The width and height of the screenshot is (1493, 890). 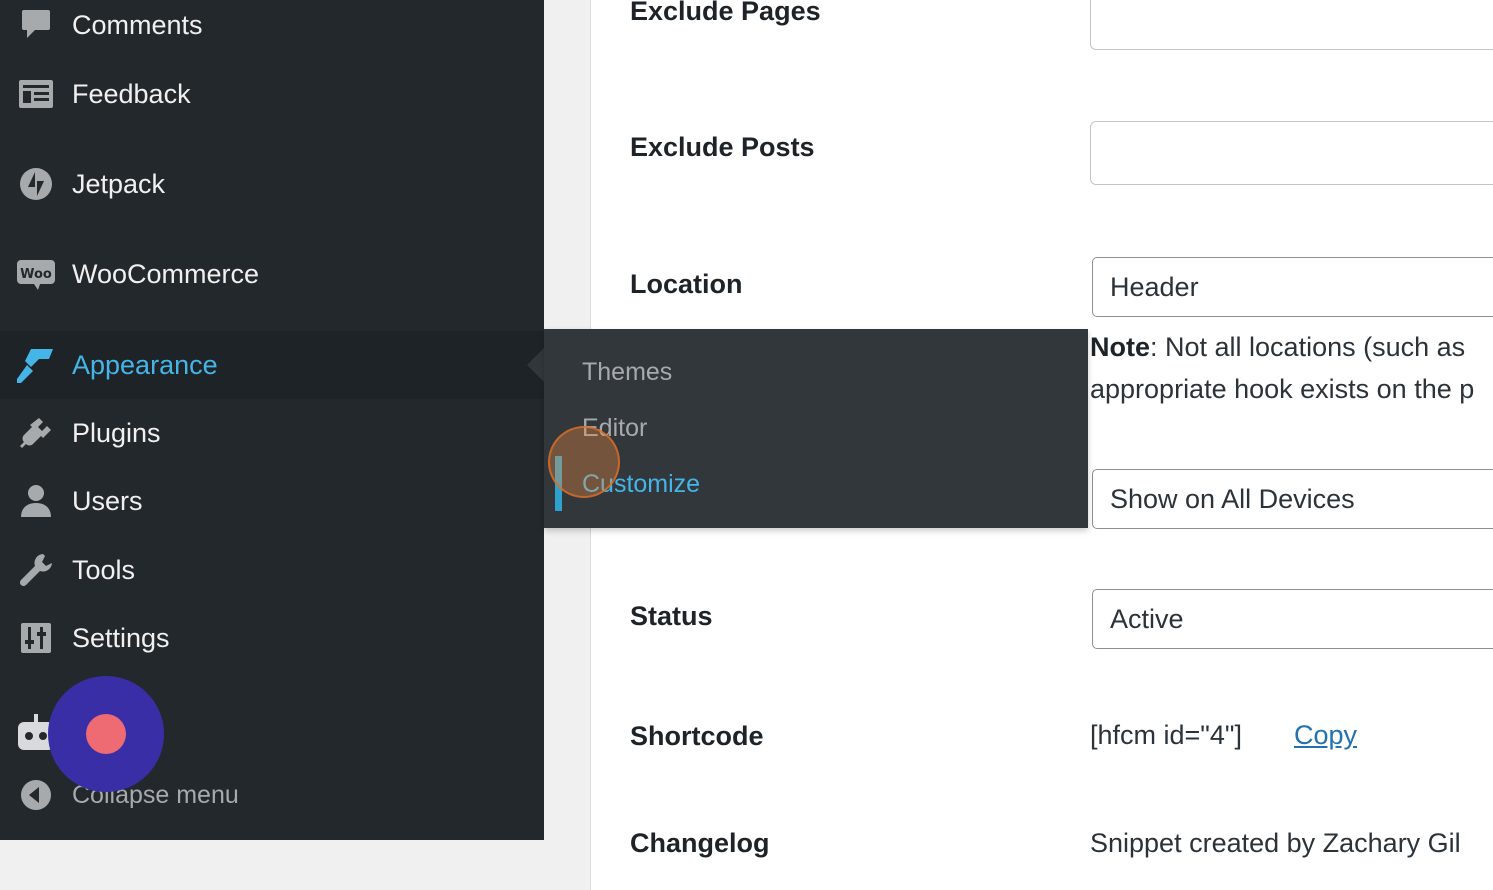 What do you see at coordinates (1325, 735) in the screenshot?
I see `copy-shortcode-link: Copy` at bounding box center [1325, 735].